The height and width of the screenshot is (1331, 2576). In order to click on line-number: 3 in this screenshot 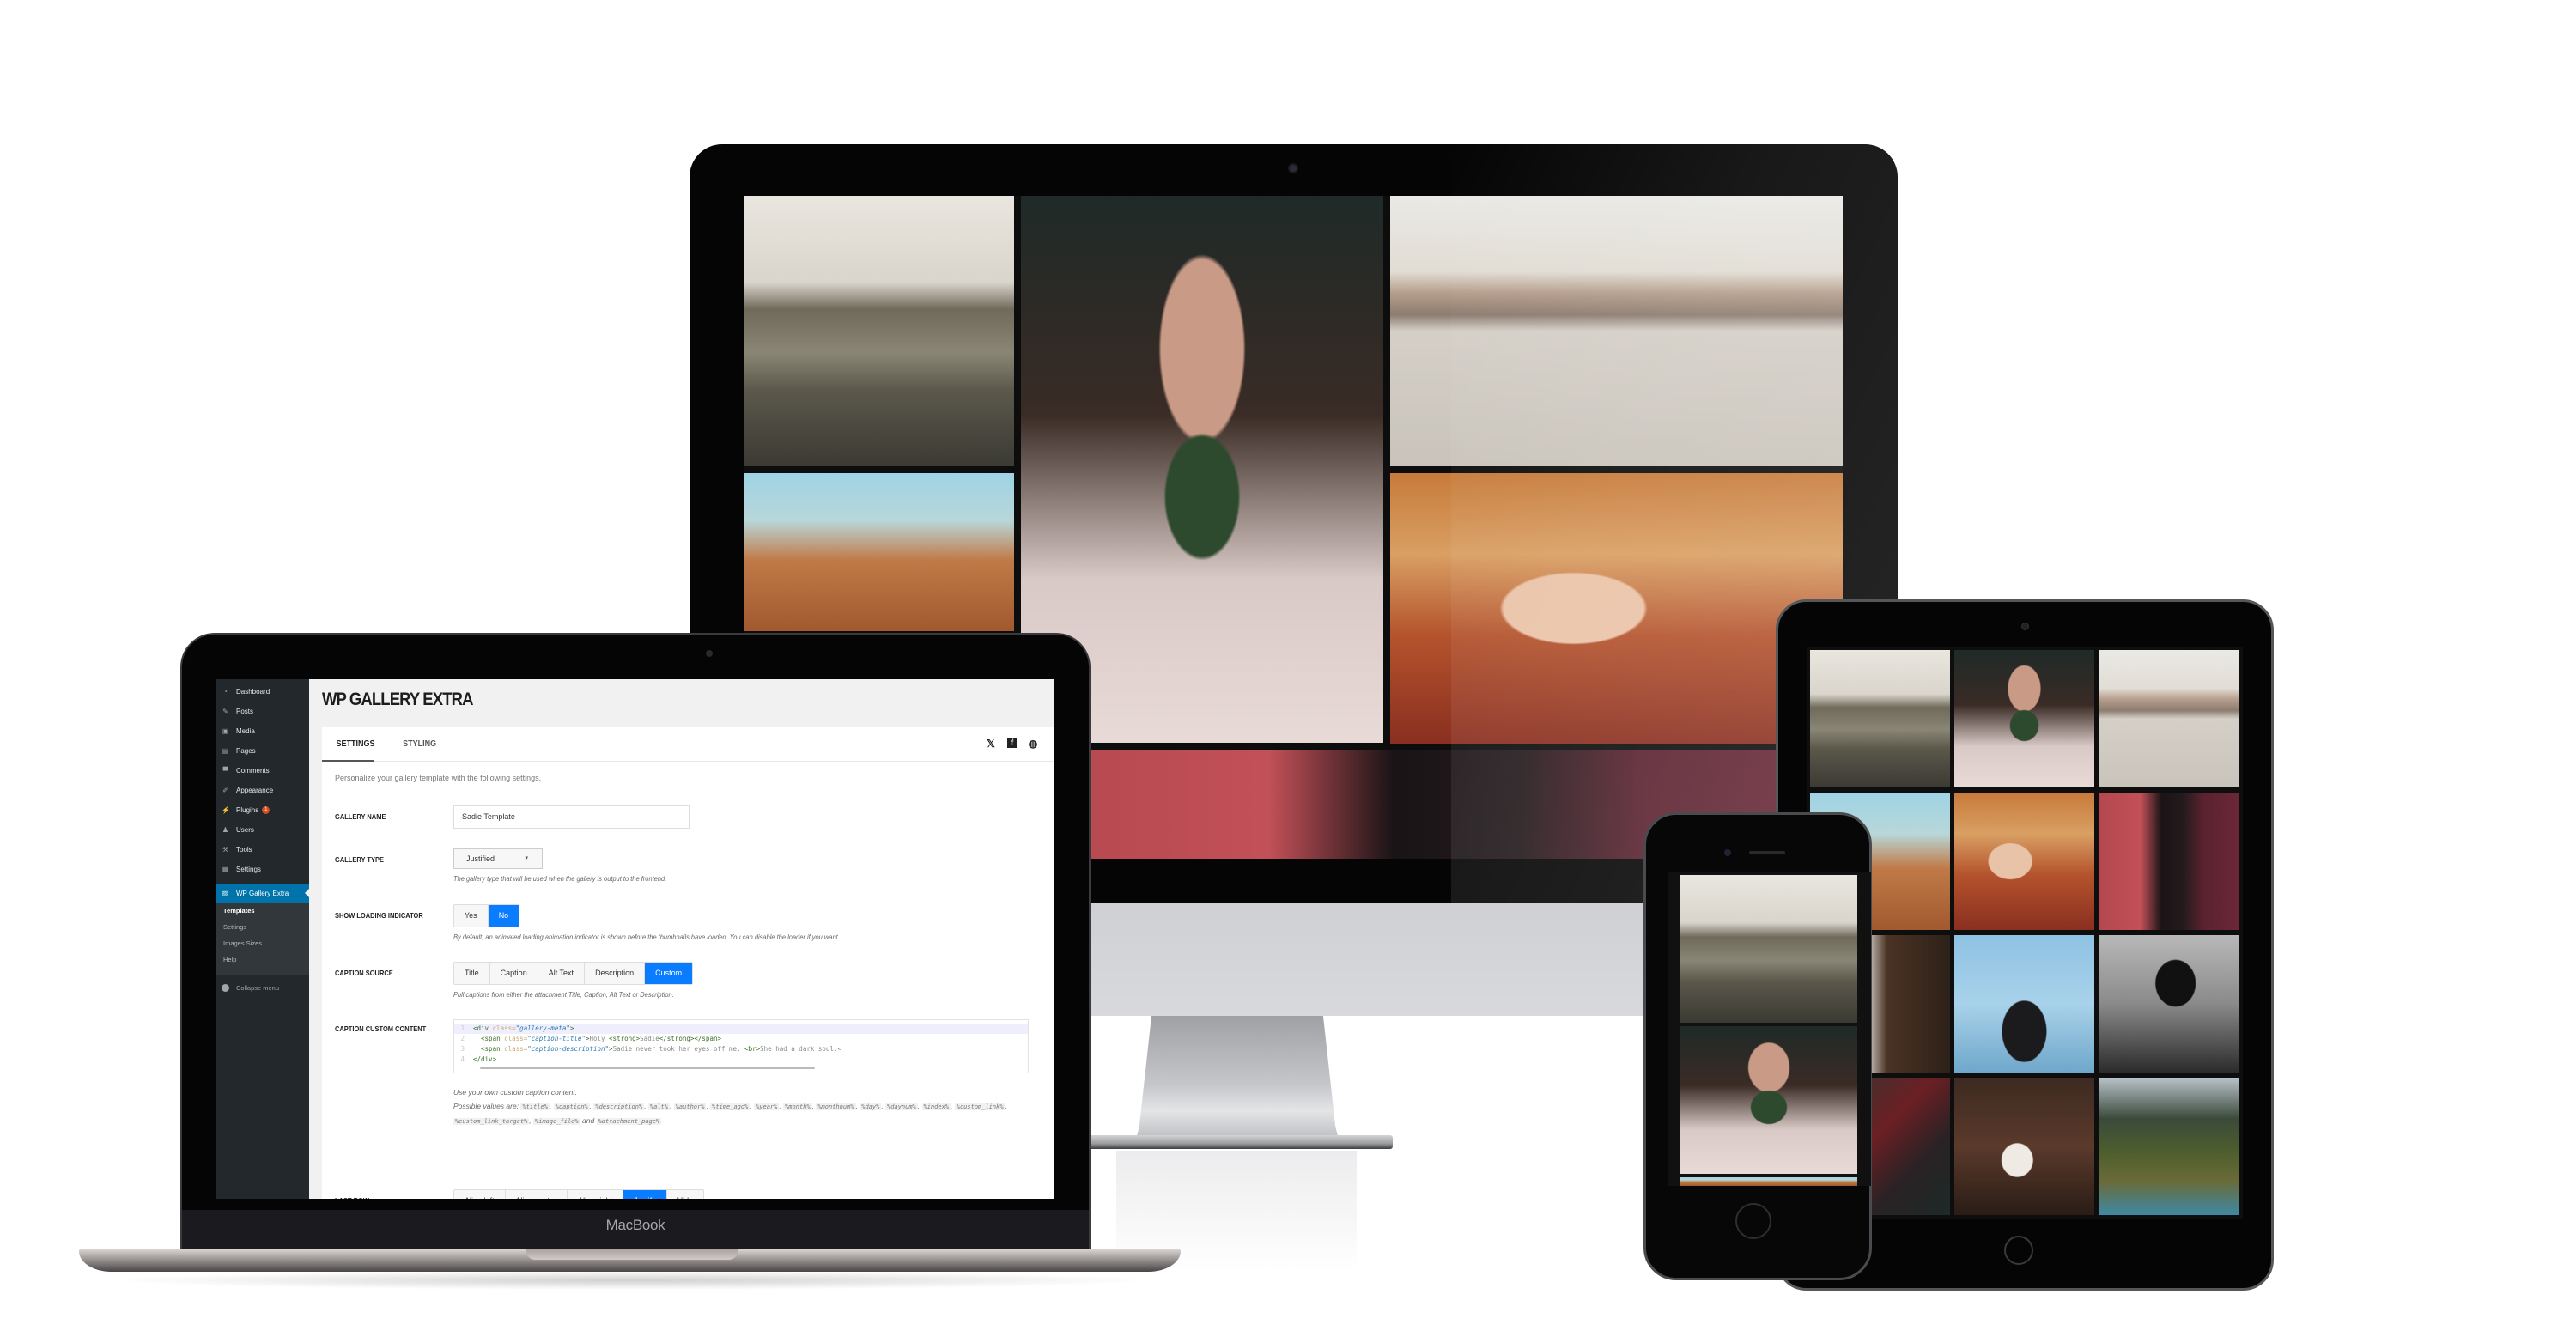, I will do `click(463, 1049)`.